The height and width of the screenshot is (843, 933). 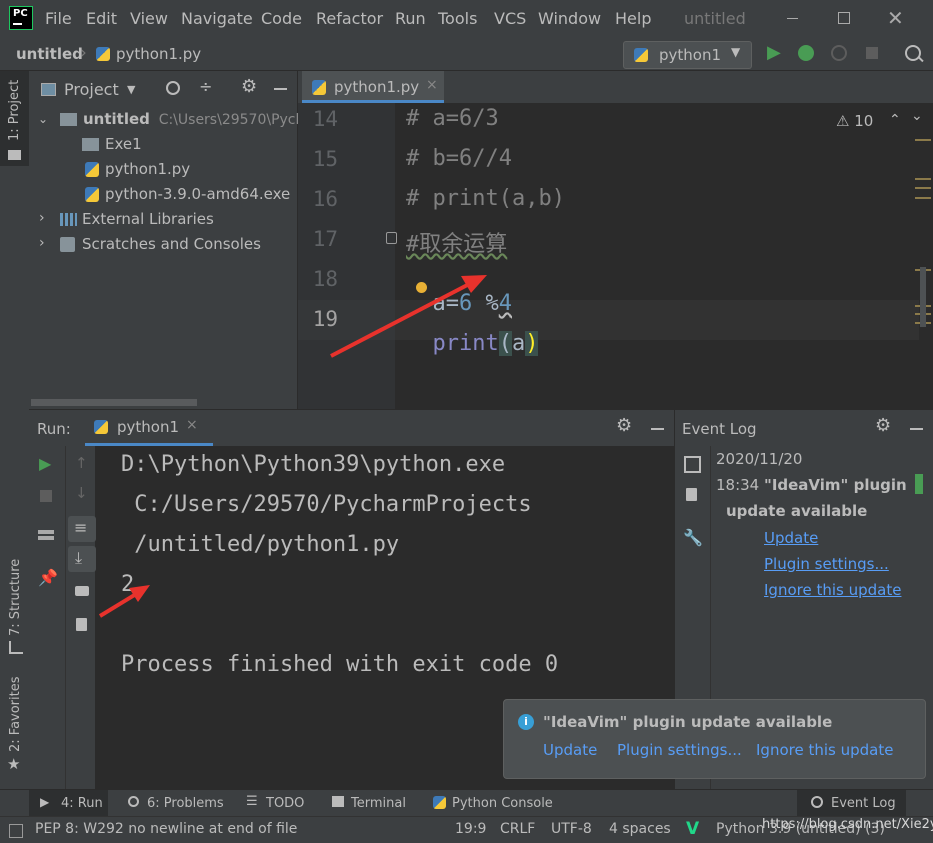 What do you see at coordinates (470, 829) in the screenshot?
I see `caret-position: 19:9` at bounding box center [470, 829].